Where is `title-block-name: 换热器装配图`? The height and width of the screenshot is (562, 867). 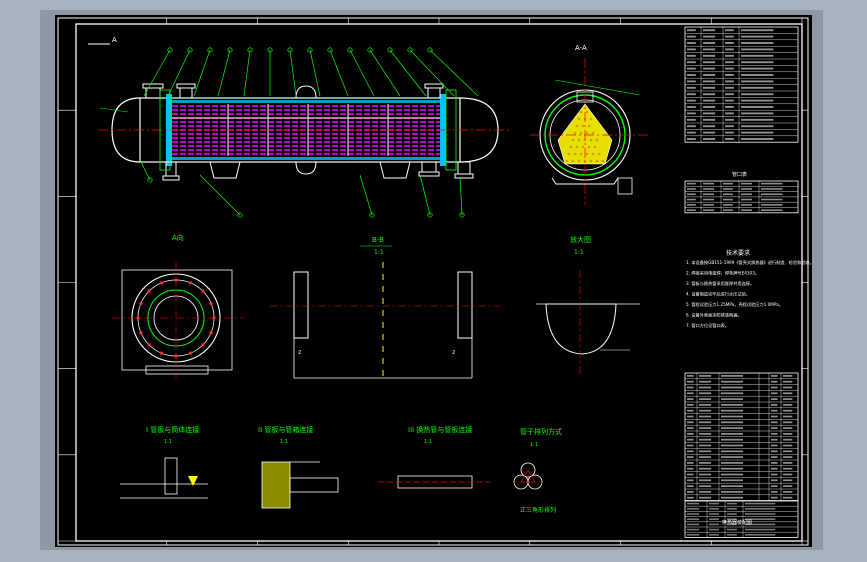
title-block-name: 换热器装配图 is located at coordinates (737, 522).